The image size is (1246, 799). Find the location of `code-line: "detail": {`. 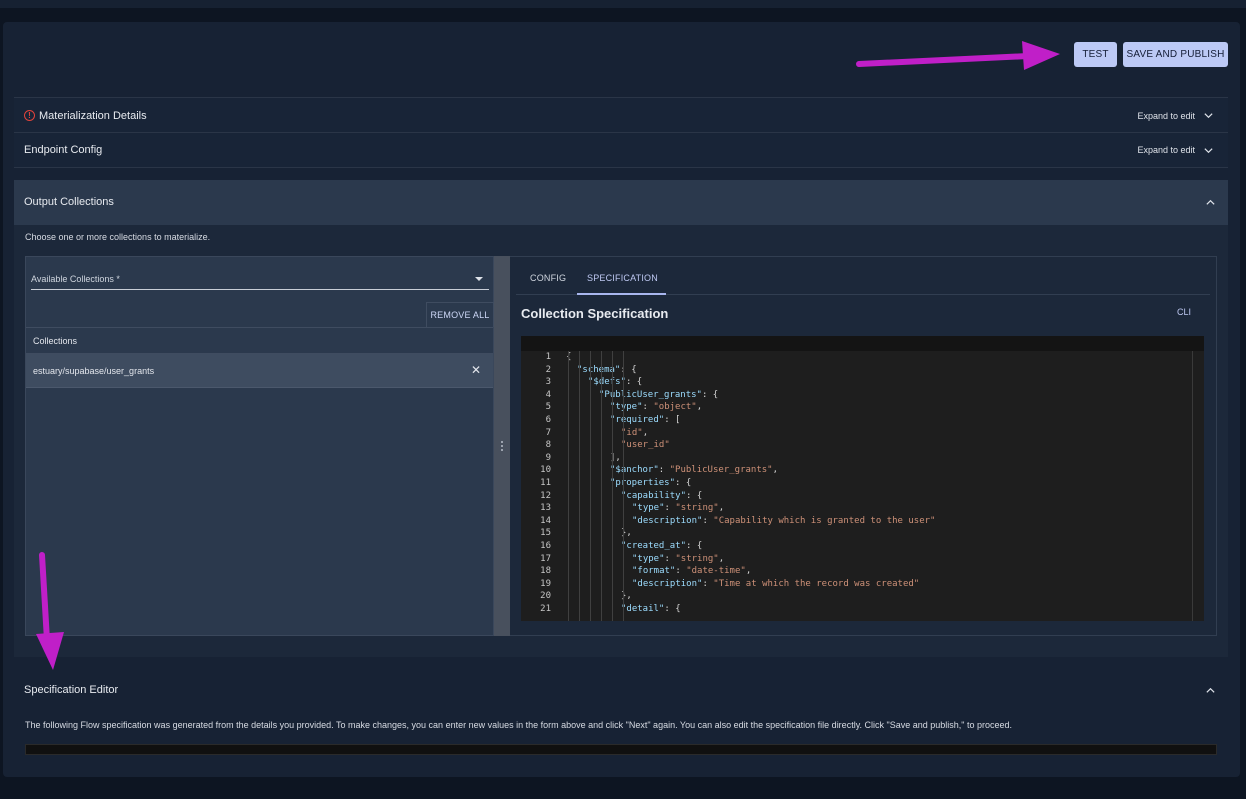

code-line: "detail": { is located at coordinates (651, 609).